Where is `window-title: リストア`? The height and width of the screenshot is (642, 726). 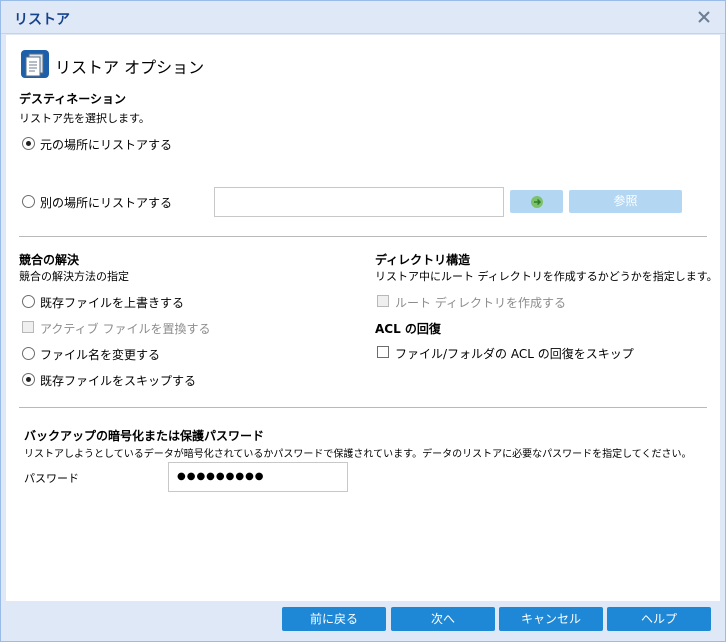
window-title: リストア is located at coordinates (42, 20).